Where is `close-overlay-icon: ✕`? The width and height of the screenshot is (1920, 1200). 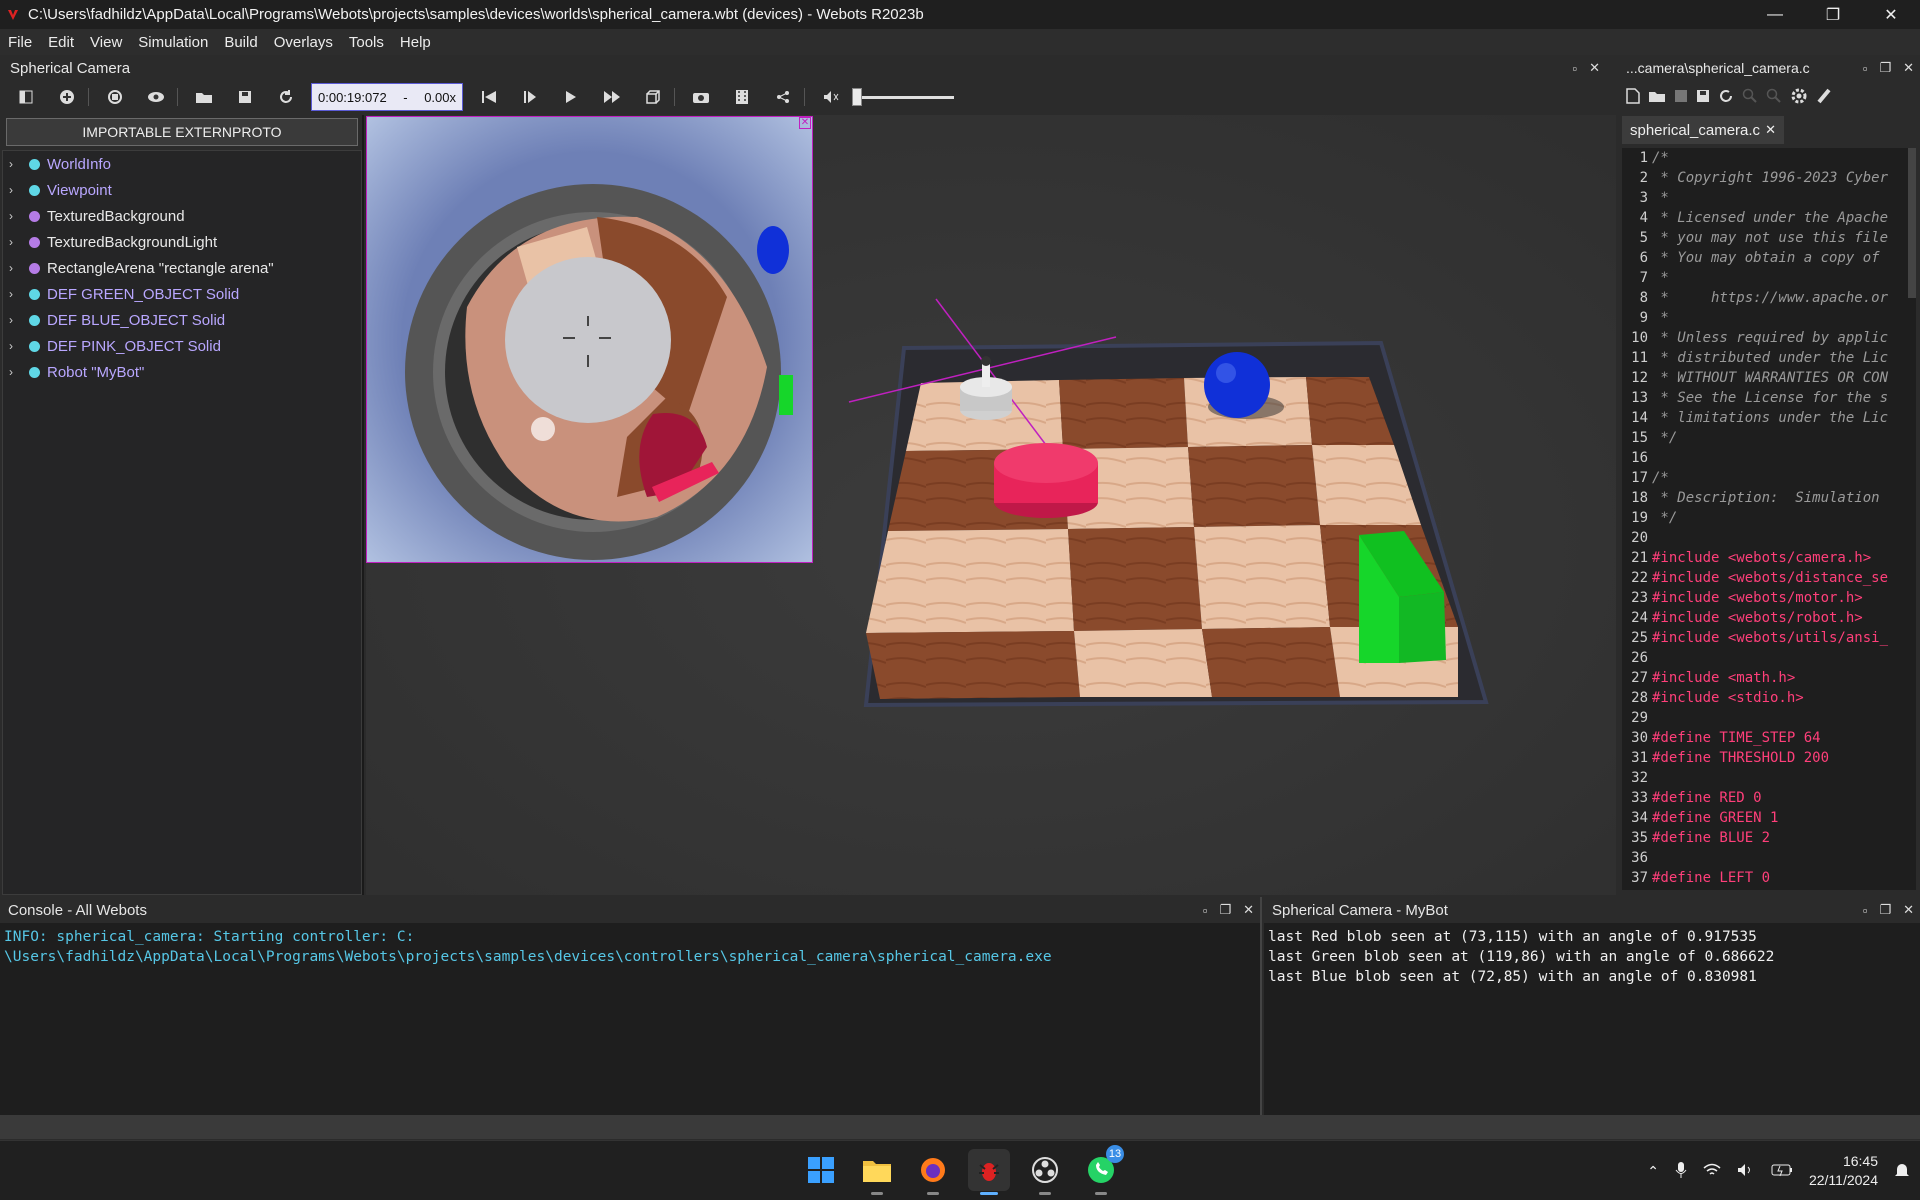
close-overlay-icon: ✕ is located at coordinates (805, 123).